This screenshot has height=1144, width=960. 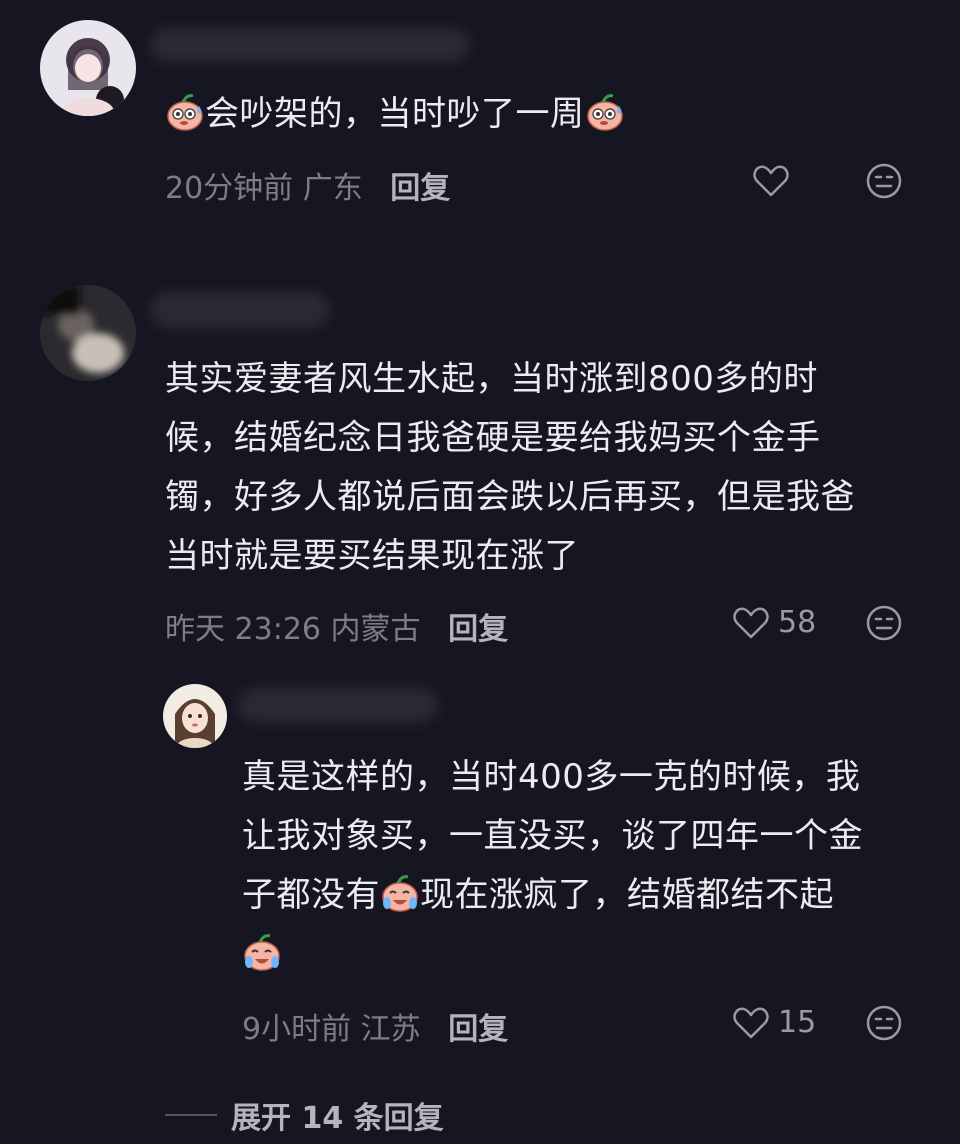 I want to click on like-button, so click(x=771, y=180).